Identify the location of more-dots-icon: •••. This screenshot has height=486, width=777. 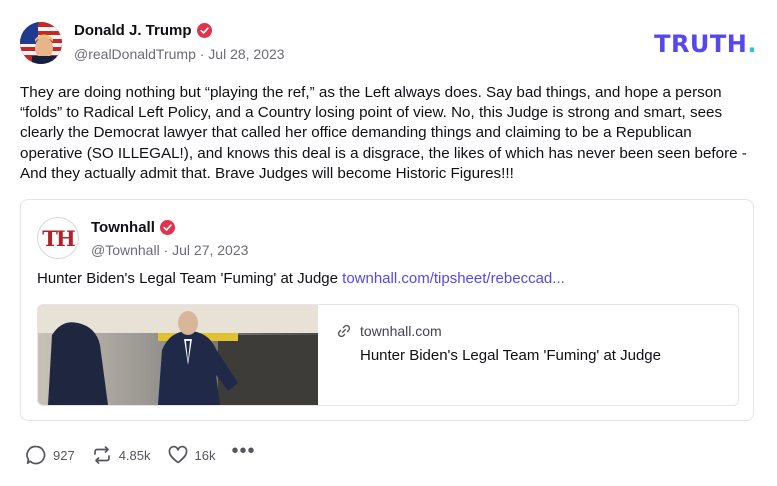
(243, 451).